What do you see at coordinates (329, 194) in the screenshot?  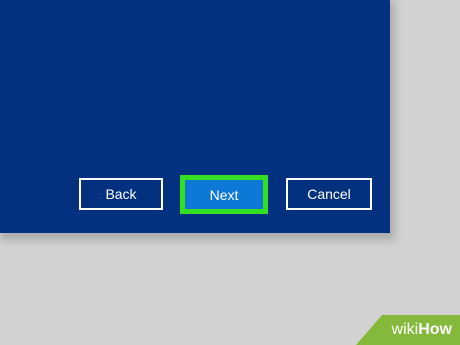 I see `cancel-button: Cancel` at bounding box center [329, 194].